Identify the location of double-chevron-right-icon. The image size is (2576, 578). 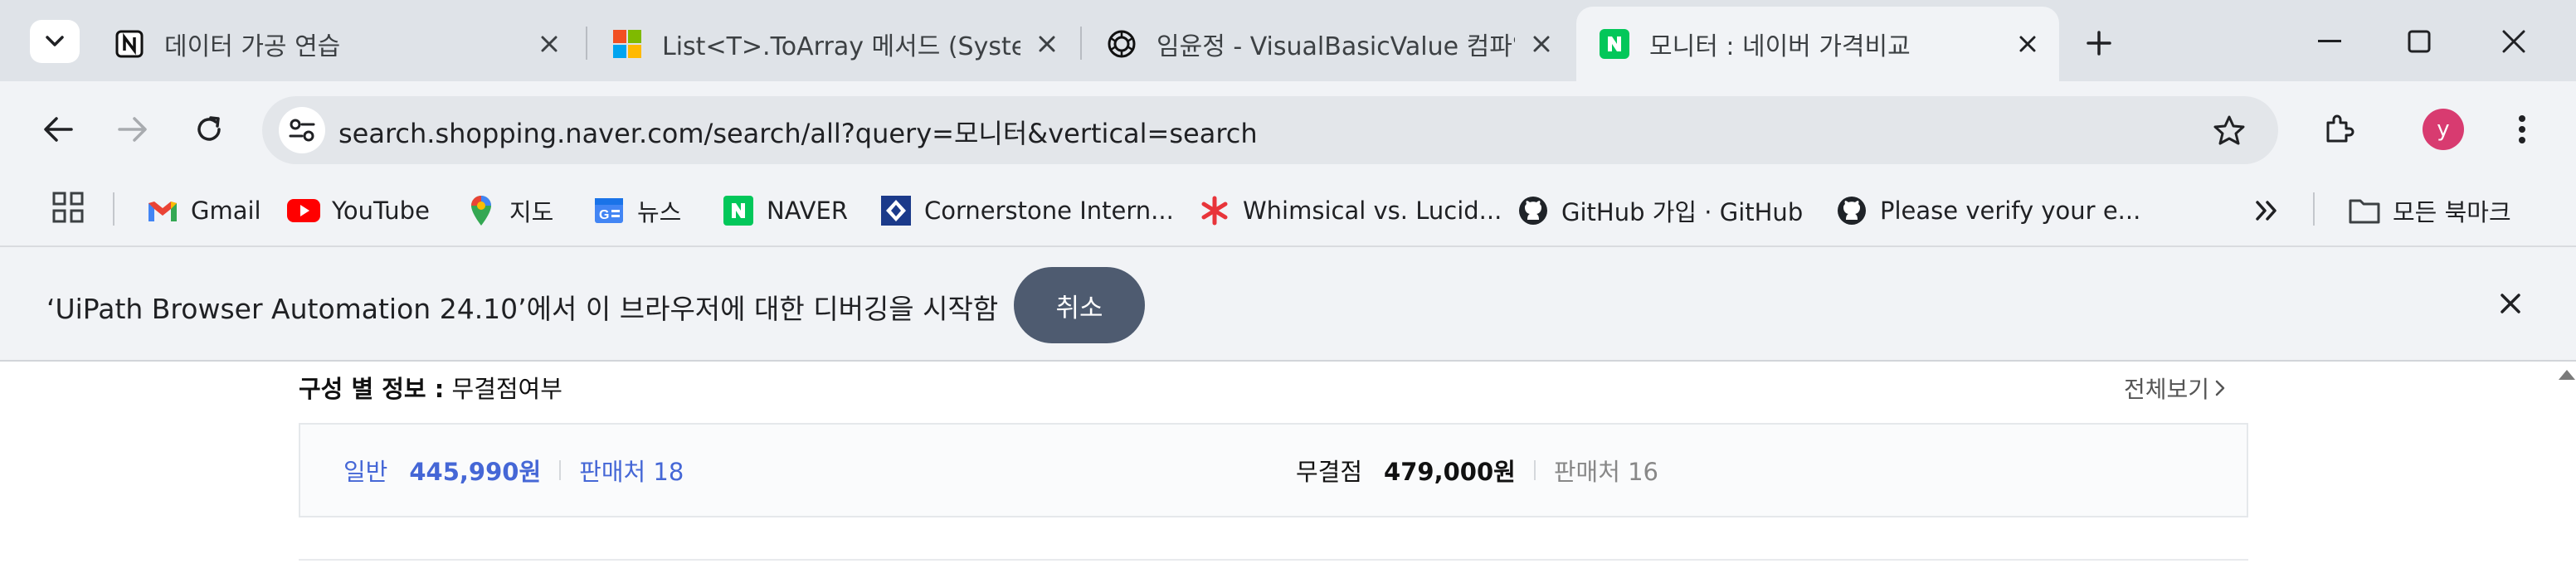
(2266, 211).